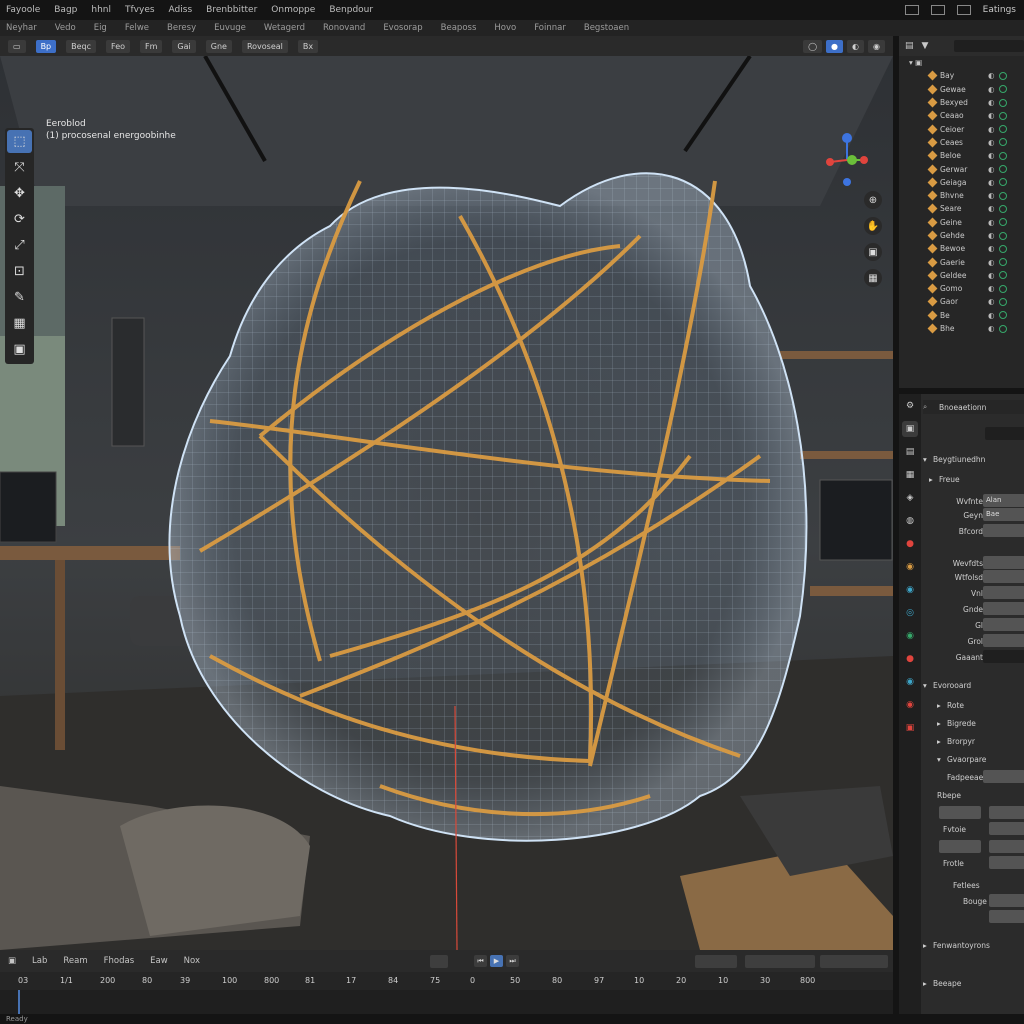 The image size is (1024, 1024). What do you see at coordinates (159, 961) in the screenshot?
I see `timeline-menu-marker: Eaw` at bounding box center [159, 961].